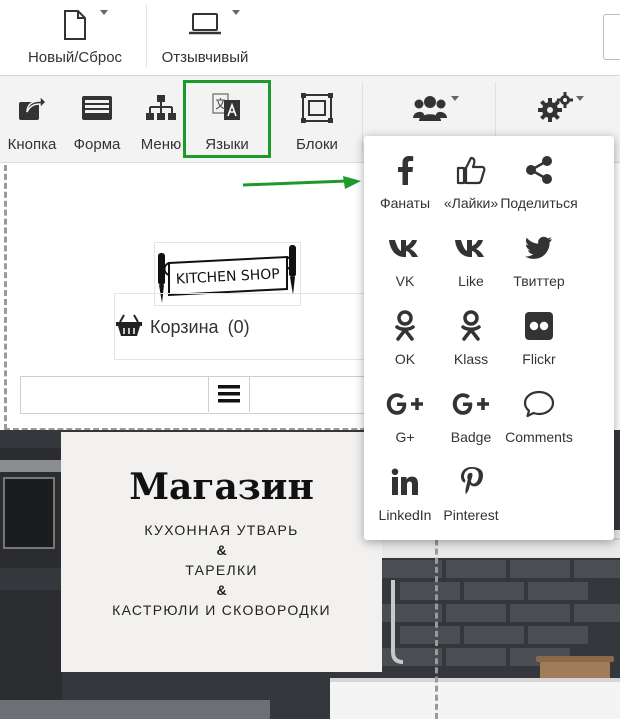  Describe the element at coordinates (221, 590) in the screenshot. I see `hero-amp-2: &` at that location.